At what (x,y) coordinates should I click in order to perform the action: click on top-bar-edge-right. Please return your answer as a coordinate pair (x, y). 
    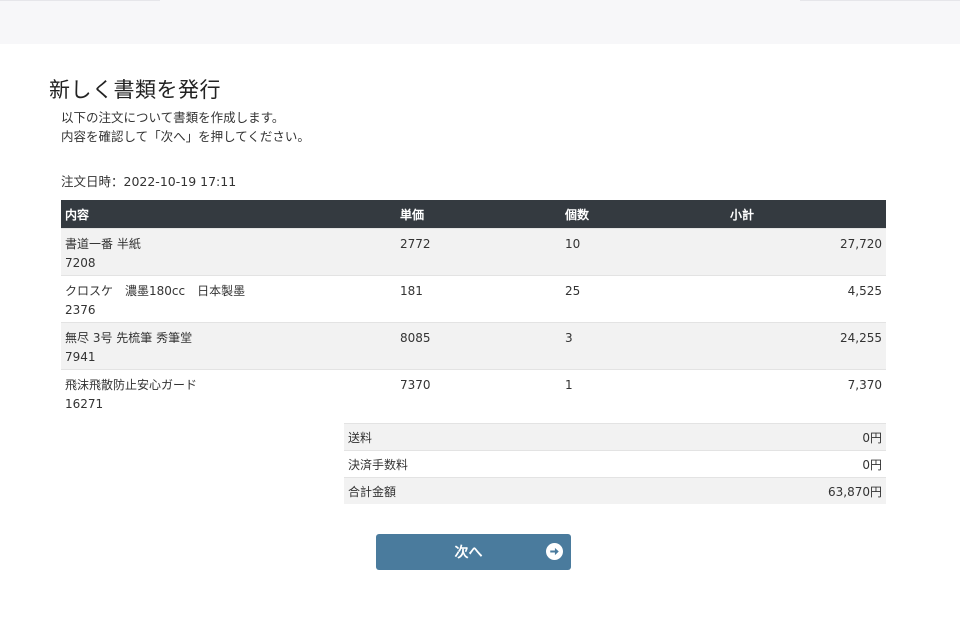
    Looking at the image, I should click on (880, 0).